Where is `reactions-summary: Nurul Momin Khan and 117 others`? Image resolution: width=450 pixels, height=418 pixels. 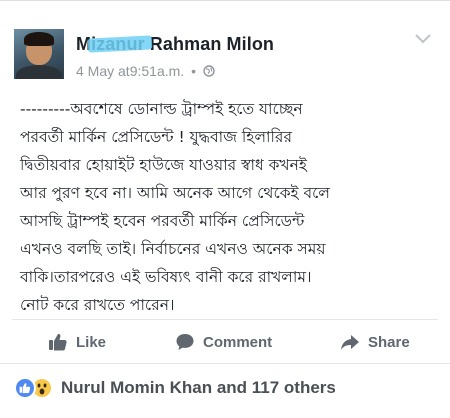
reactions-summary: Nurul Momin Khan and 117 others is located at coordinates (175, 388).